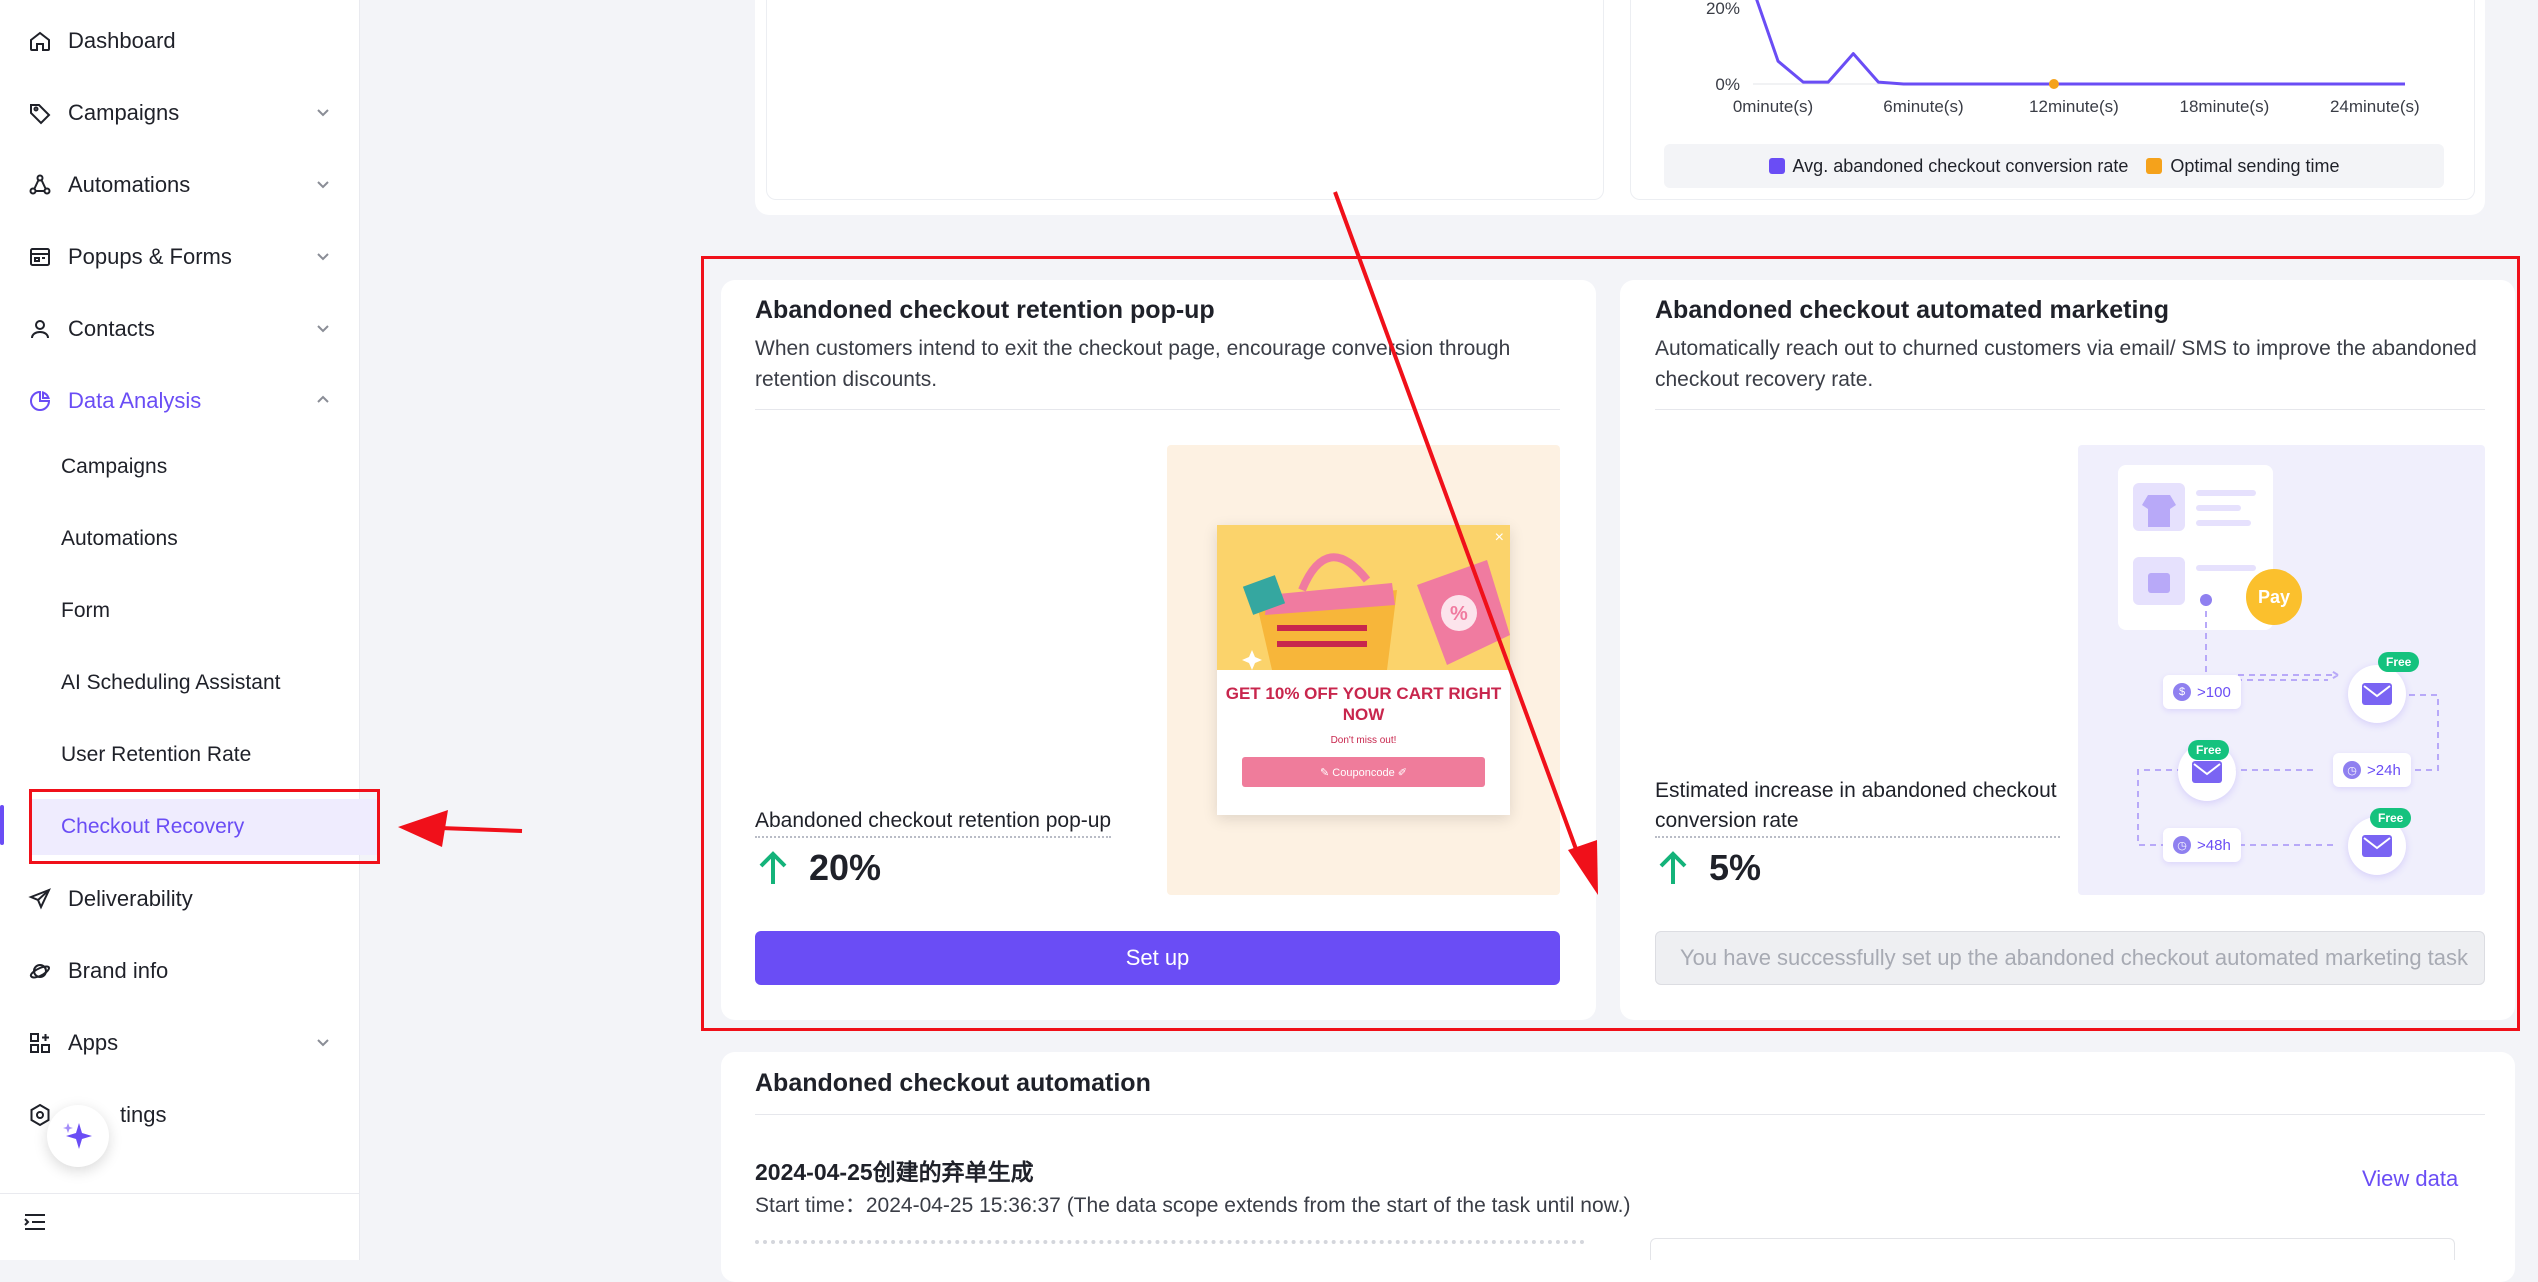  Describe the element at coordinates (93, 1042) in the screenshot. I see `sidebar-item-label: Apps` at that location.